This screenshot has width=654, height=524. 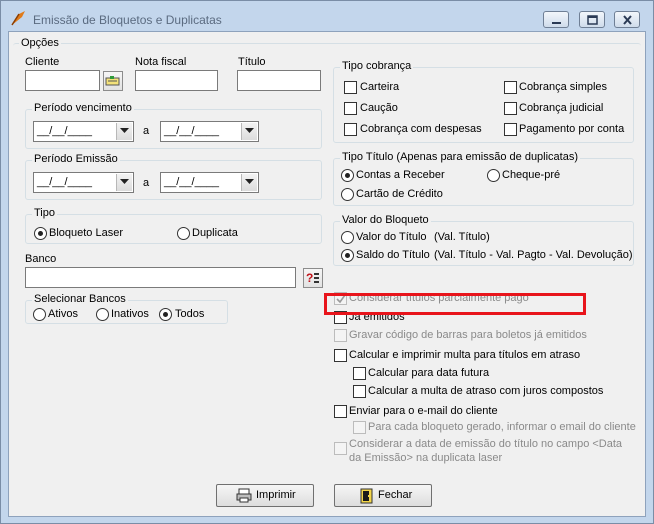 I want to click on contas-receber-label: Contas a Receber, so click(x=400, y=175).